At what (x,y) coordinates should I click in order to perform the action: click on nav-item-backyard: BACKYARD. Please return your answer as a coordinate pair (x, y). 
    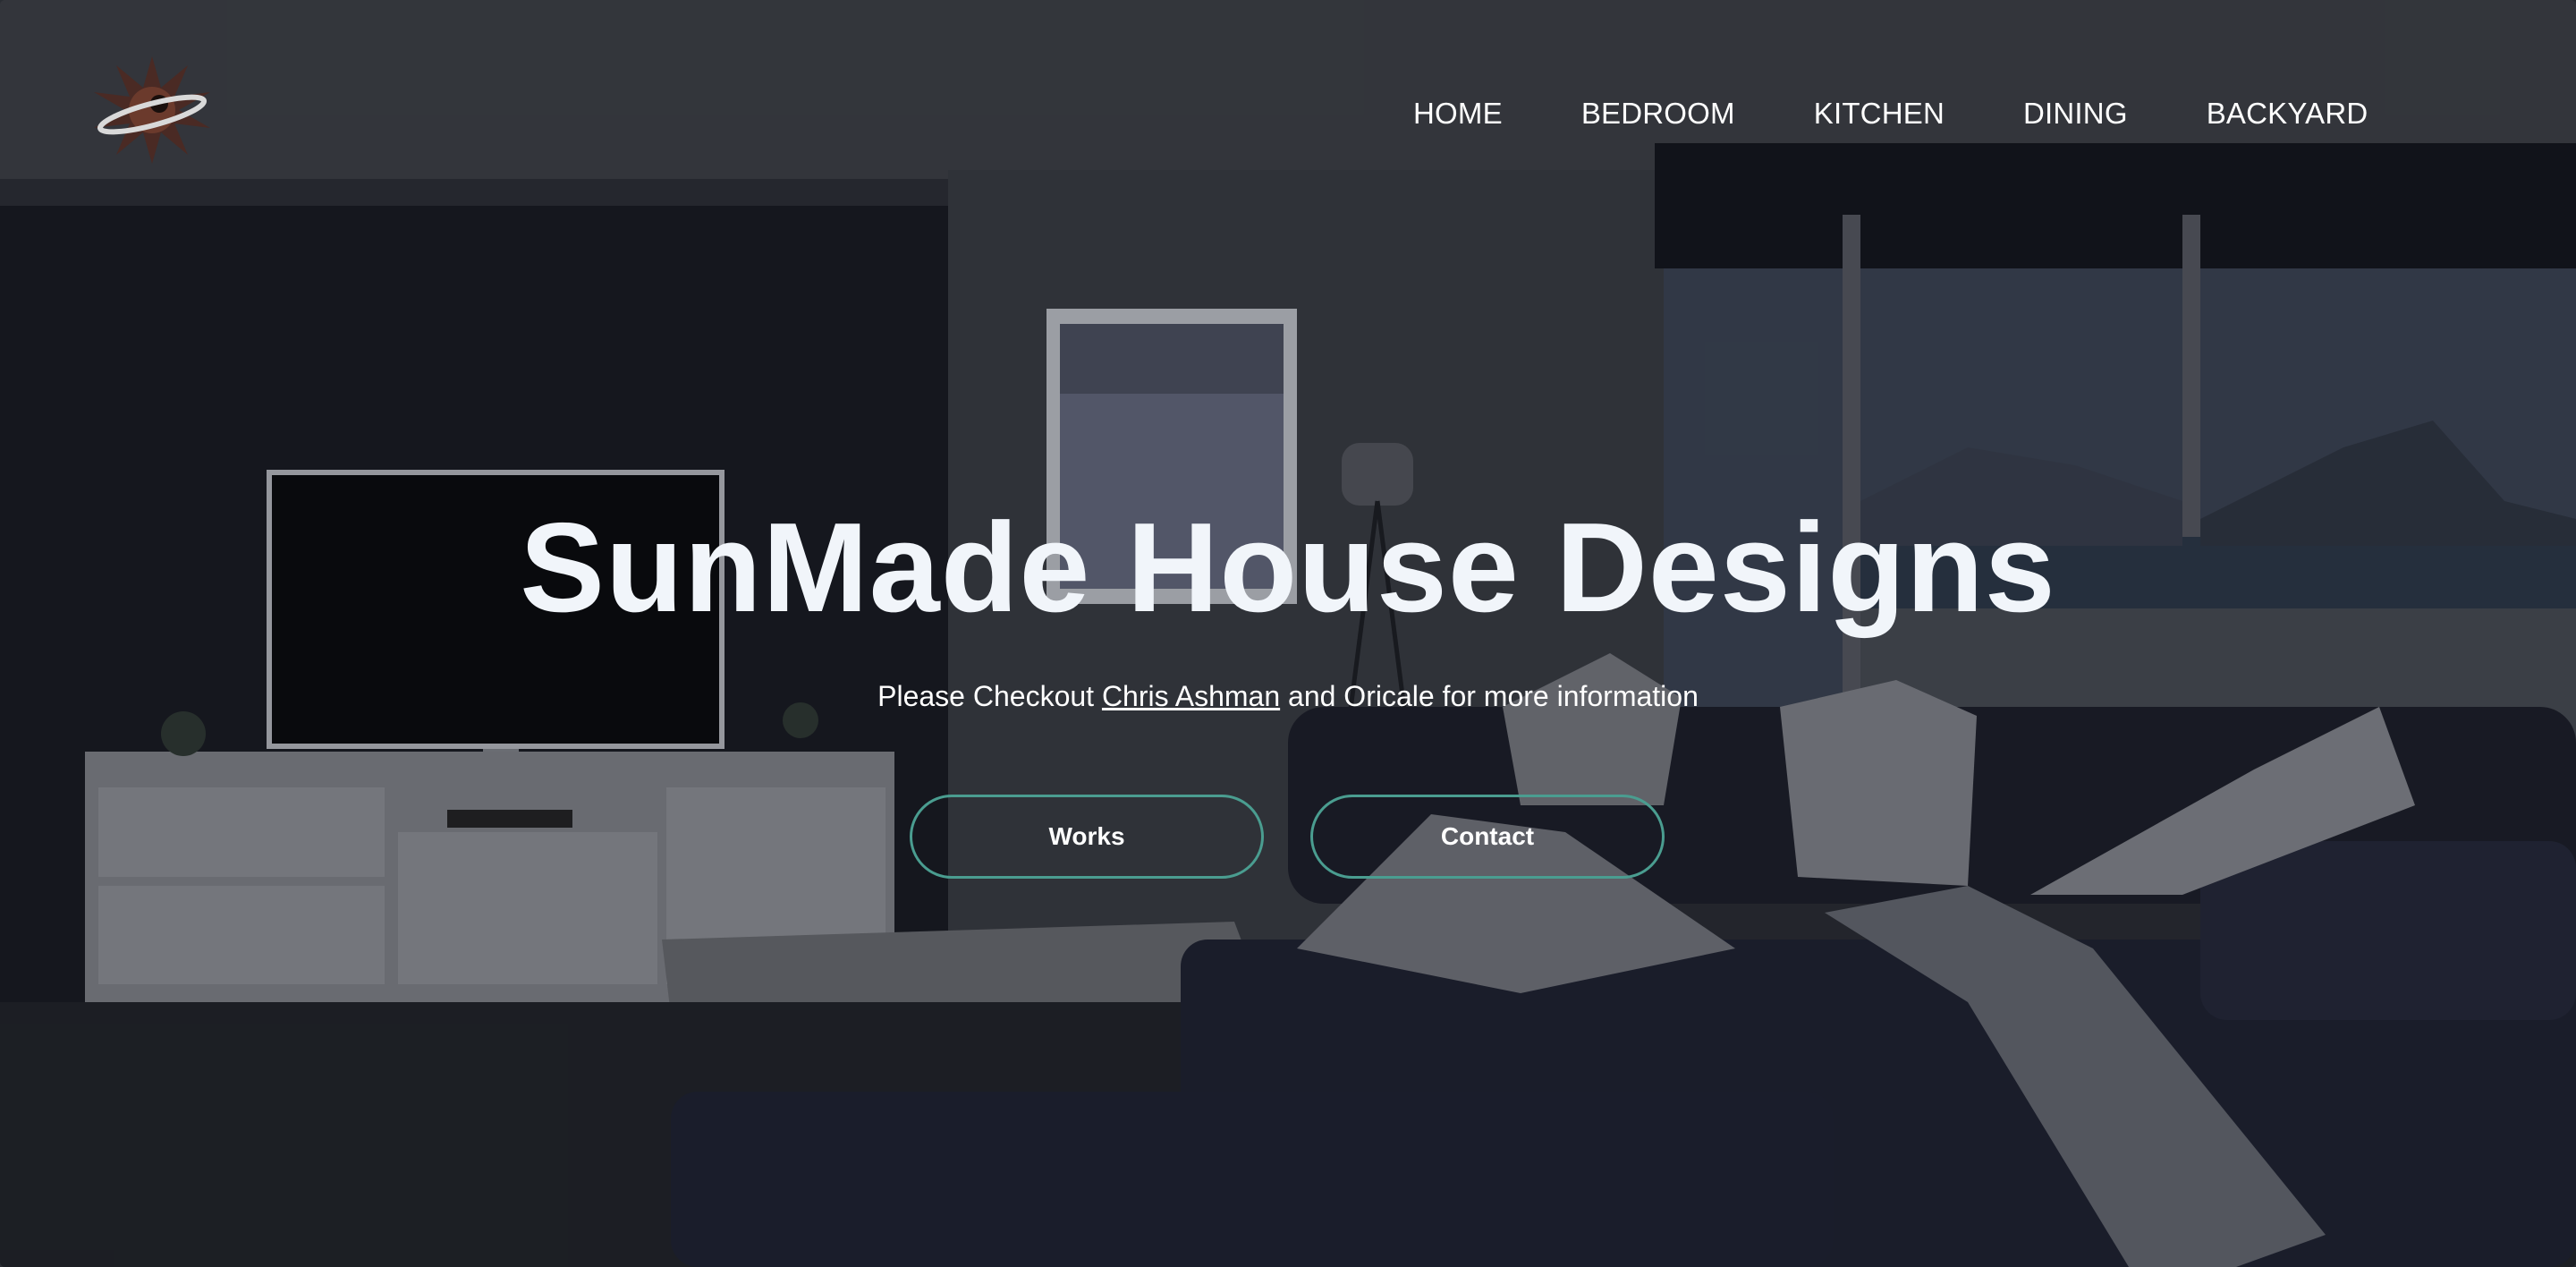
    Looking at the image, I should click on (2287, 114).